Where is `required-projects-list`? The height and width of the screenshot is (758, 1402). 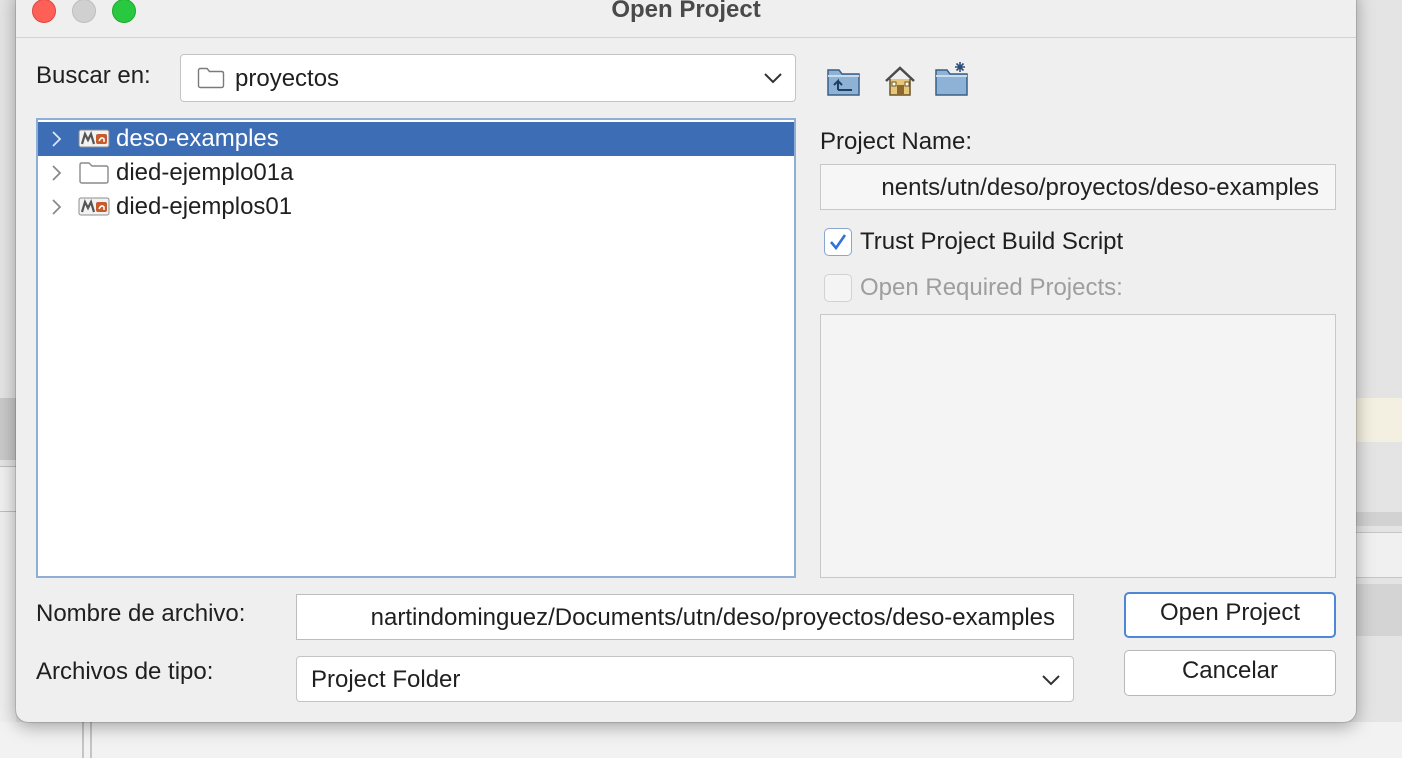 required-projects-list is located at coordinates (1078, 446).